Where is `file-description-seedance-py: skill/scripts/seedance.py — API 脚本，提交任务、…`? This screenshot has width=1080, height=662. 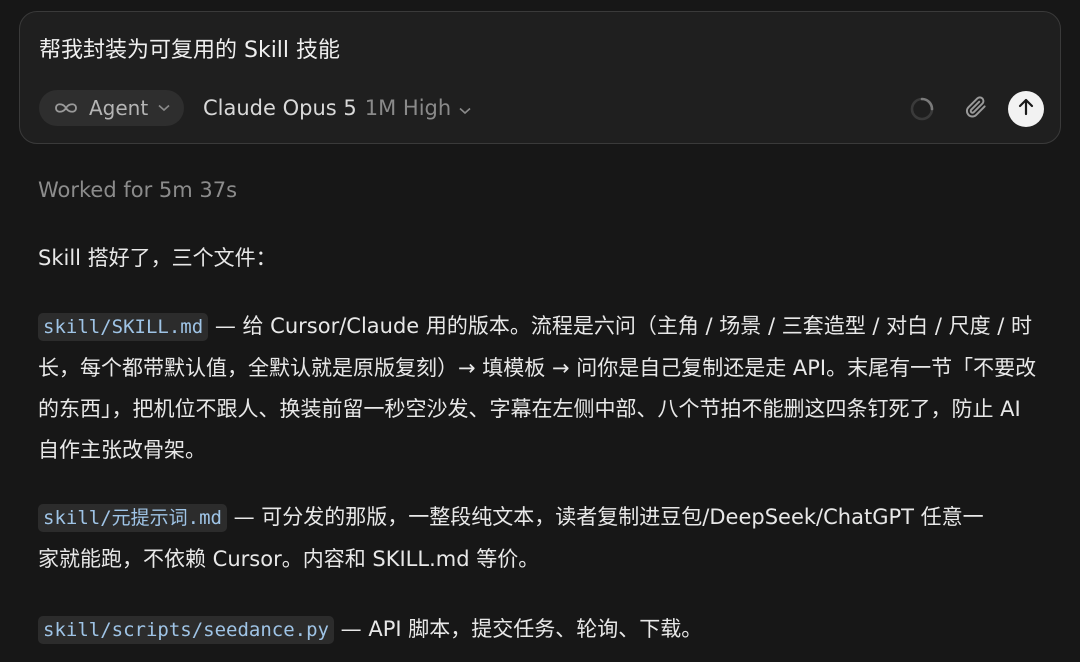 file-description-seedance-py: skill/scripts/seedance.py — API 脚本，提交任务、… is located at coordinates (543, 630).